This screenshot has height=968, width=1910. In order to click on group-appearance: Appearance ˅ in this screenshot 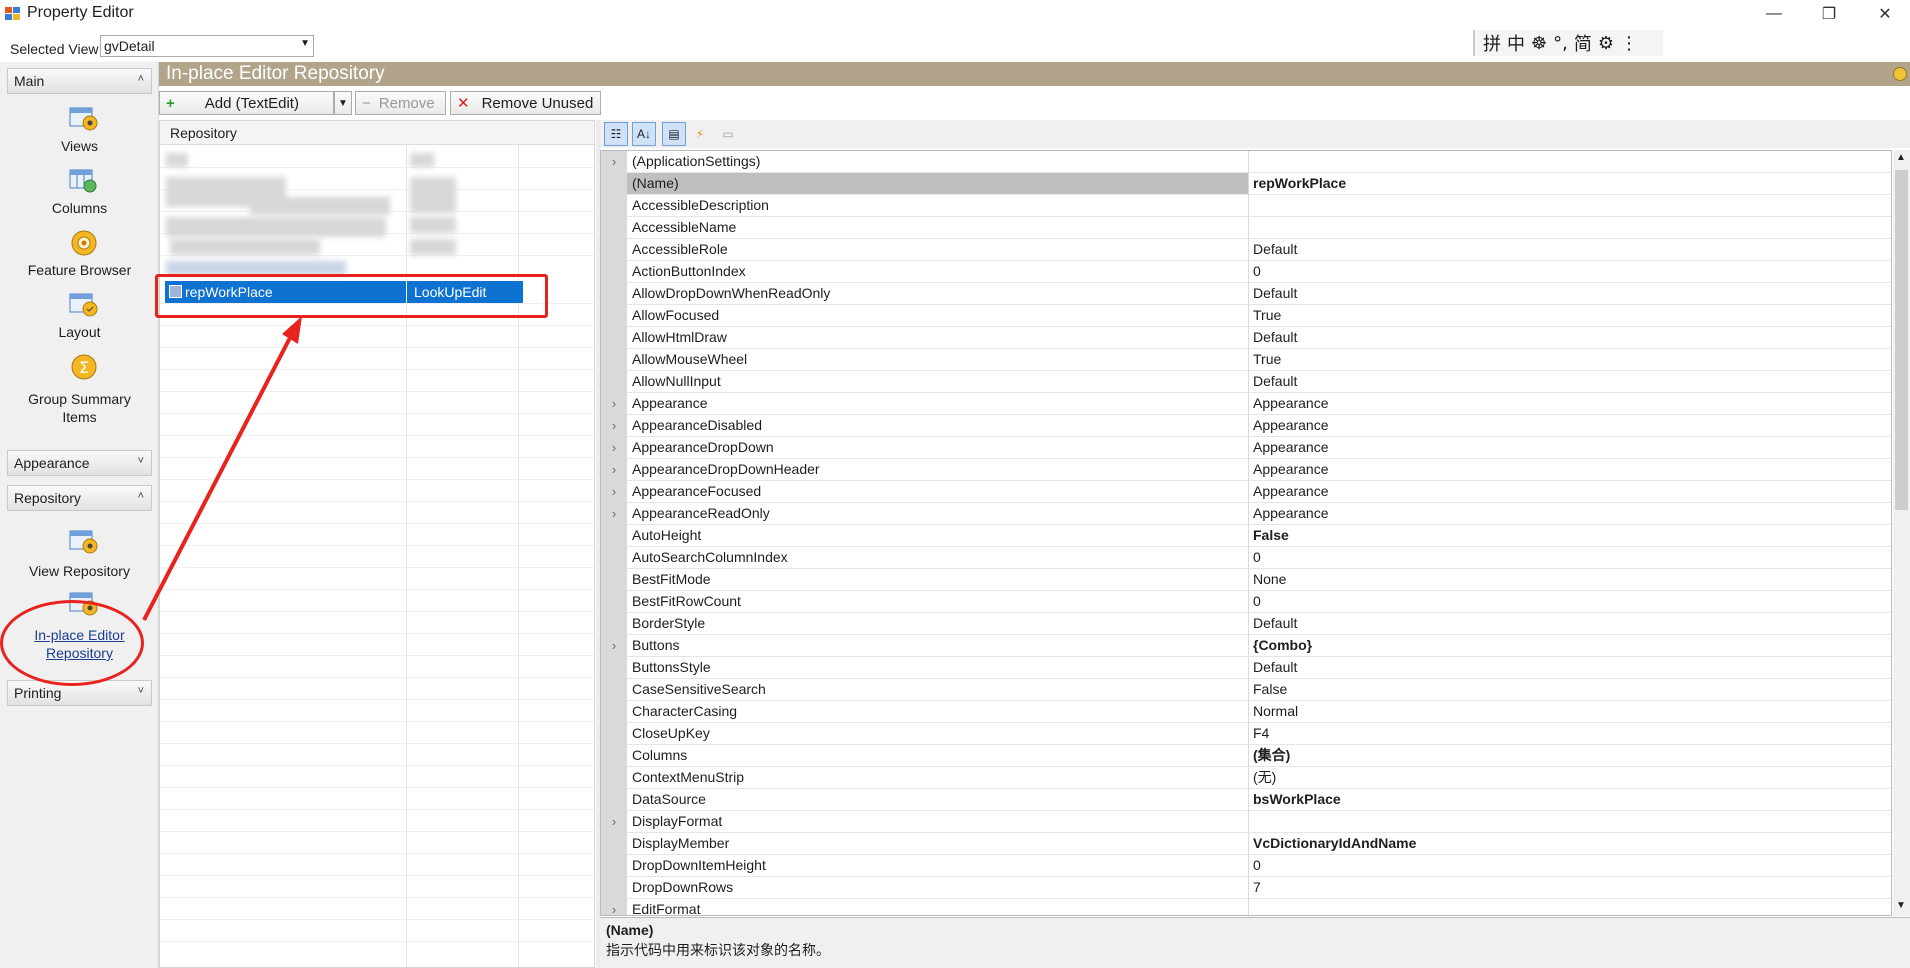, I will do `click(79, 463)`.